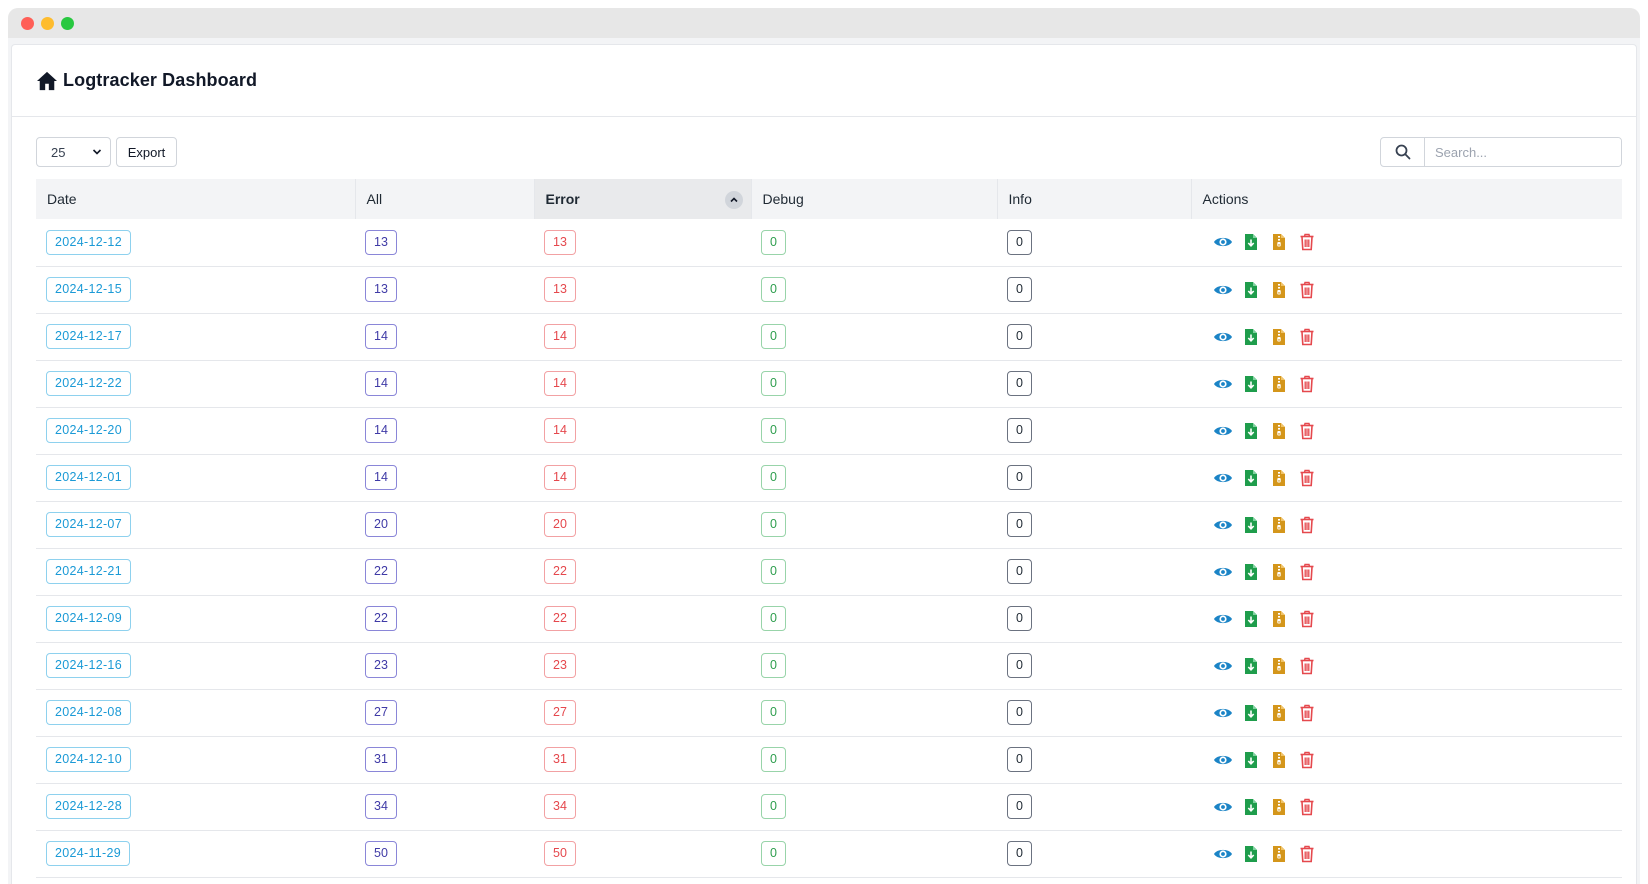  Describe the element at coordinates (47, 23) in the screenshot. I see `minimize-window-button` at that location.